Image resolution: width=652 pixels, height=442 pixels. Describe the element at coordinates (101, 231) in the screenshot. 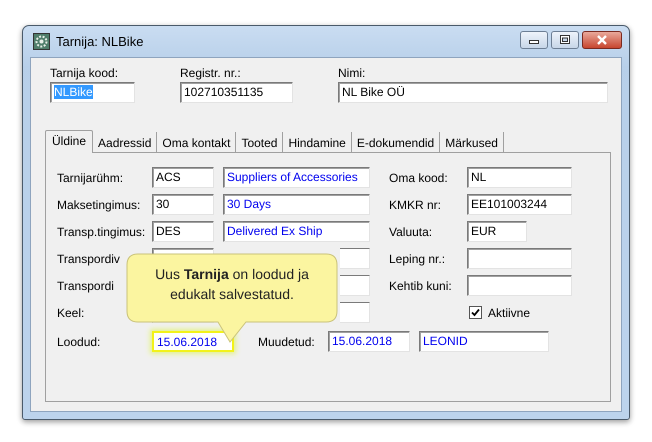

I see `field-label: Transp.tingimus:` at that location.